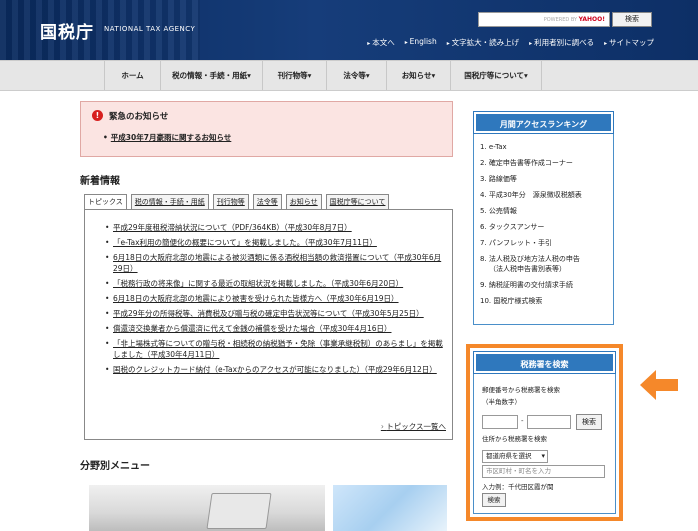 The width and height of the screenshot is (698, 531). I want to click on ranking-title: 月間アクセスランキング, so click(543, 122).